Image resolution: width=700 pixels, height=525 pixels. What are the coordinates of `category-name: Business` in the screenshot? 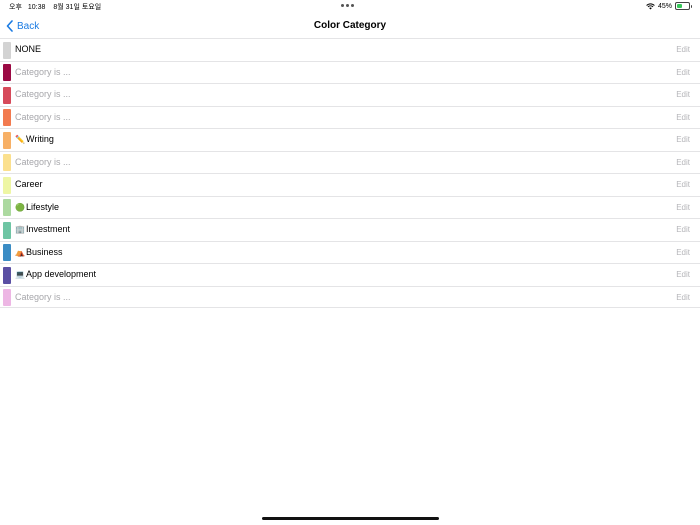 It's located at (44, 251).